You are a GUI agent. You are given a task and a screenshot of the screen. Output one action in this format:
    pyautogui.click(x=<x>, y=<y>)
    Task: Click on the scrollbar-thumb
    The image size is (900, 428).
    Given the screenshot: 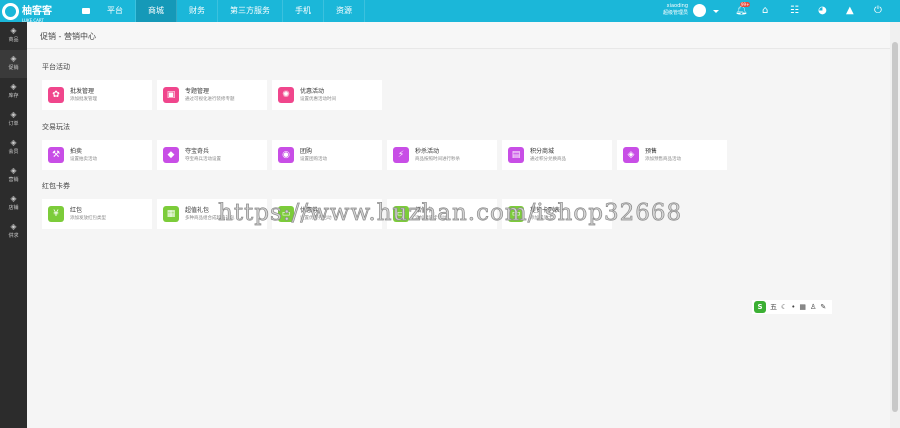 What is the action you would take?
    pyautogui.click(x=895, y=227)
    